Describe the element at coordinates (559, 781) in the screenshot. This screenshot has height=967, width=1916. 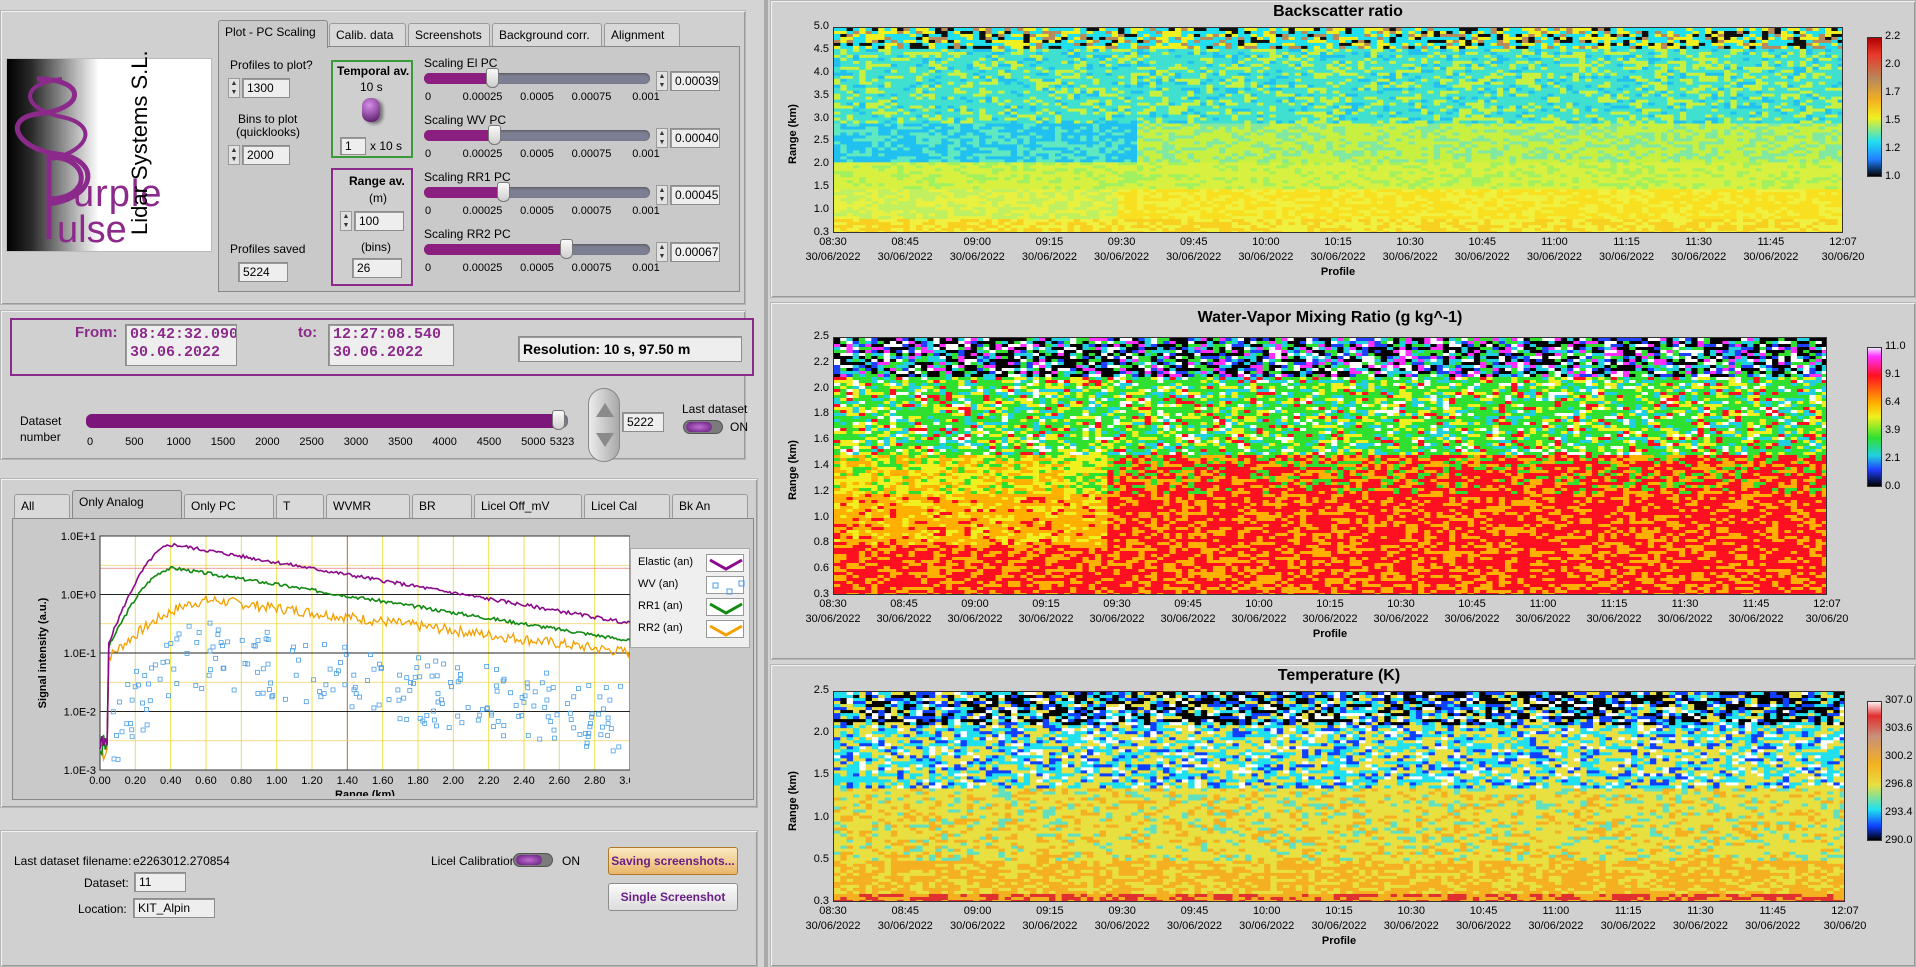
I see `x-tick-label: 2.60` at that location.